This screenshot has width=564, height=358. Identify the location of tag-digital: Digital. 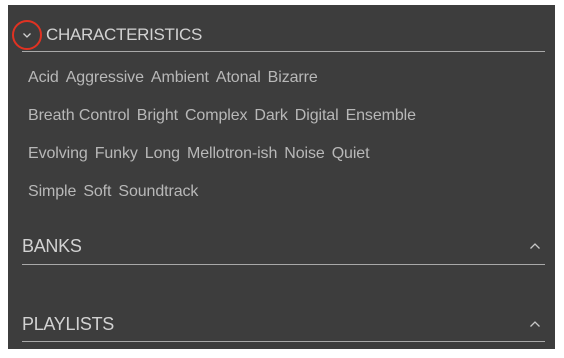
(317, 116).